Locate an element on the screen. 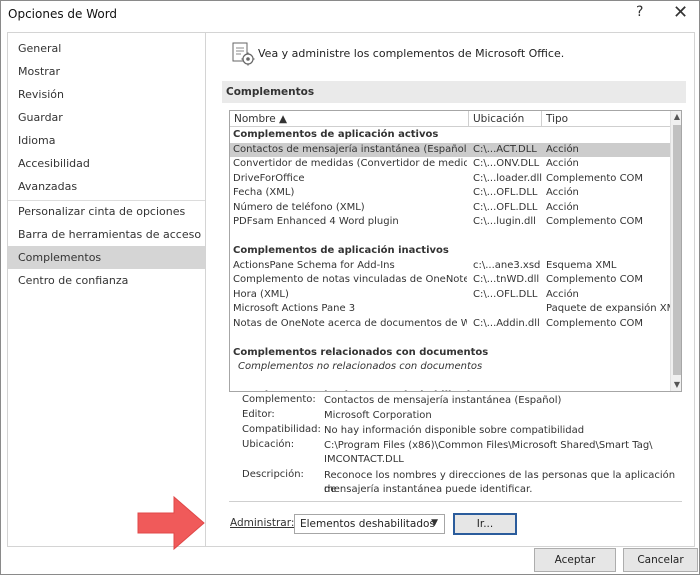  column-header-tipo: Tipo is located at coordinates (606, 119).